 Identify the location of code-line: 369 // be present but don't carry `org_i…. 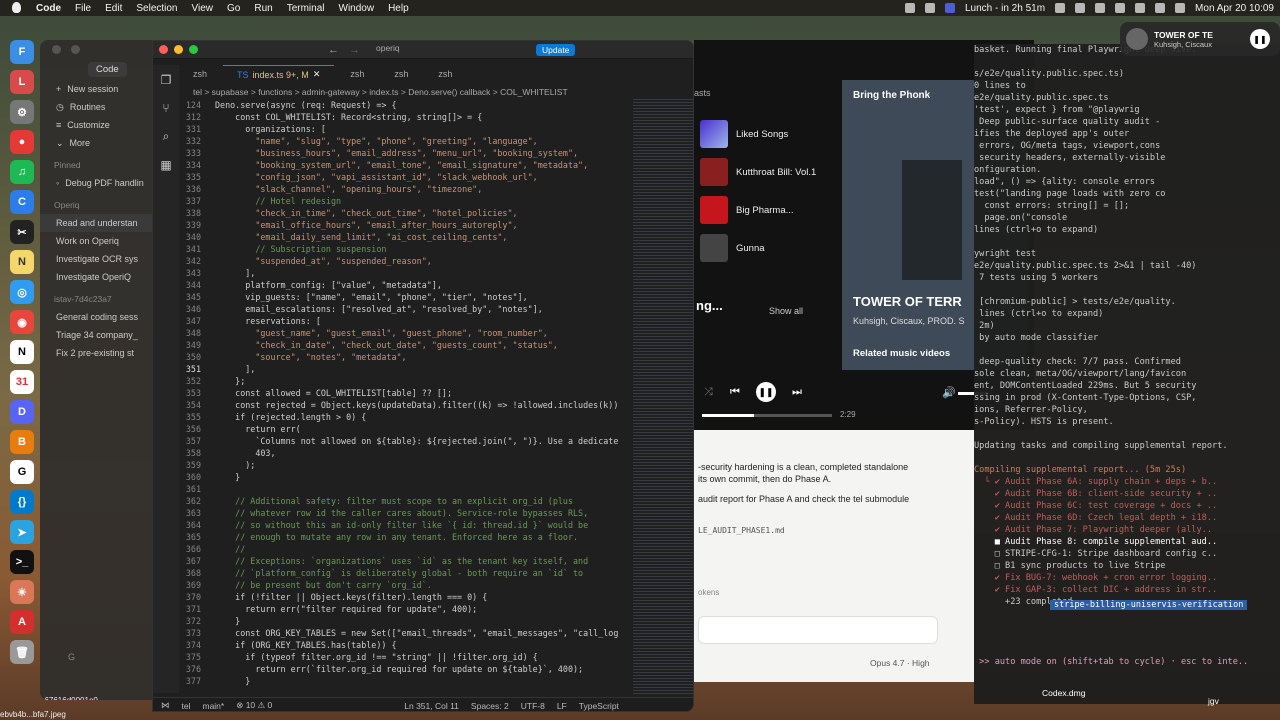
(404, 585).